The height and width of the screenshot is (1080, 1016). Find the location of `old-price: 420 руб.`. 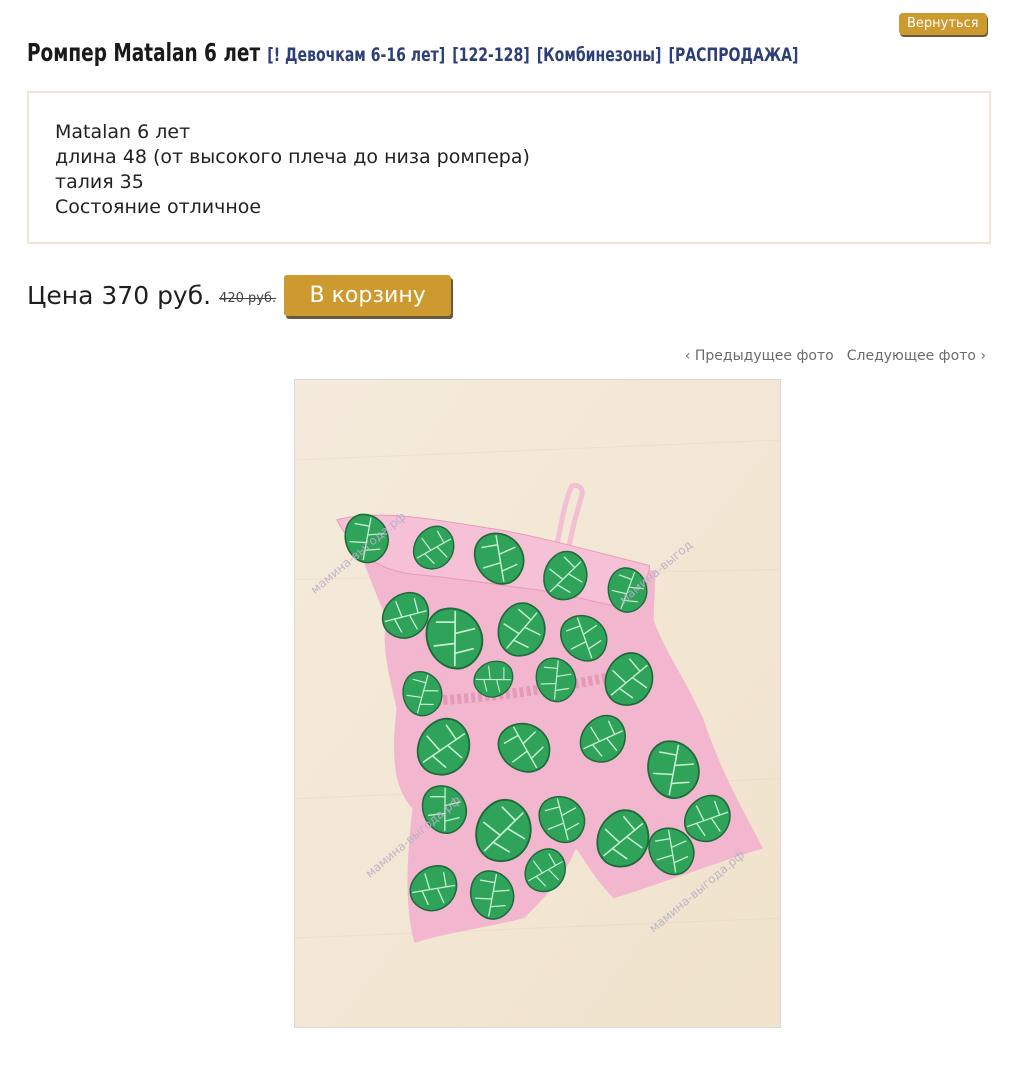

old-price: 420 руб. is located at coordinates (248, 298).